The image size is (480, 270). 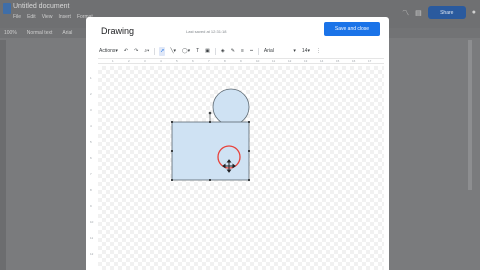 What do you see at coordinates (268, 51) in the screenshot?
I see `font-label: Arial` at bounding box center [268, 51].